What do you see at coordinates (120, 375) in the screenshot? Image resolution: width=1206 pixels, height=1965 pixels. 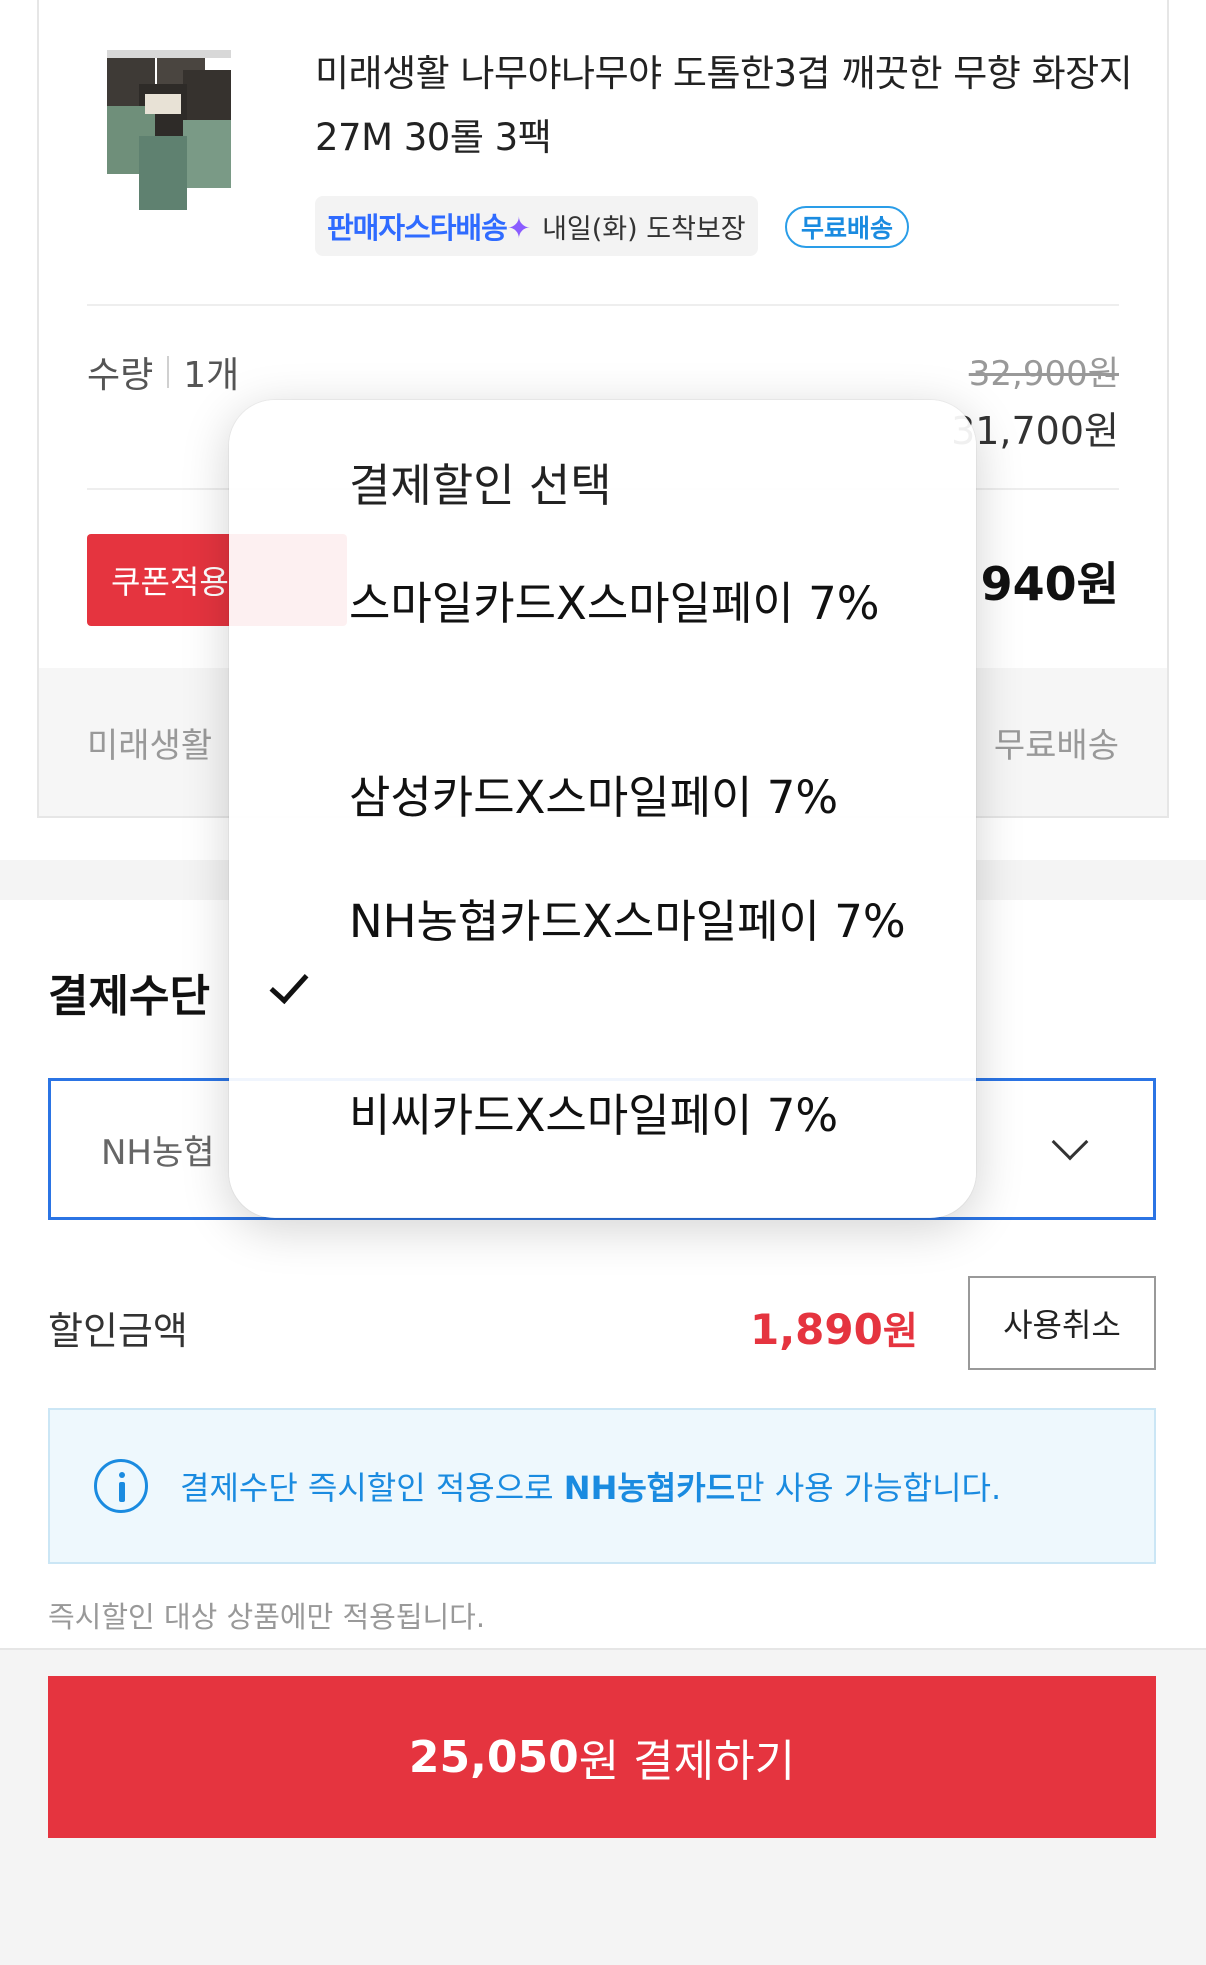 I see `quantity-label: 수량` at bounding box center [120, 375].